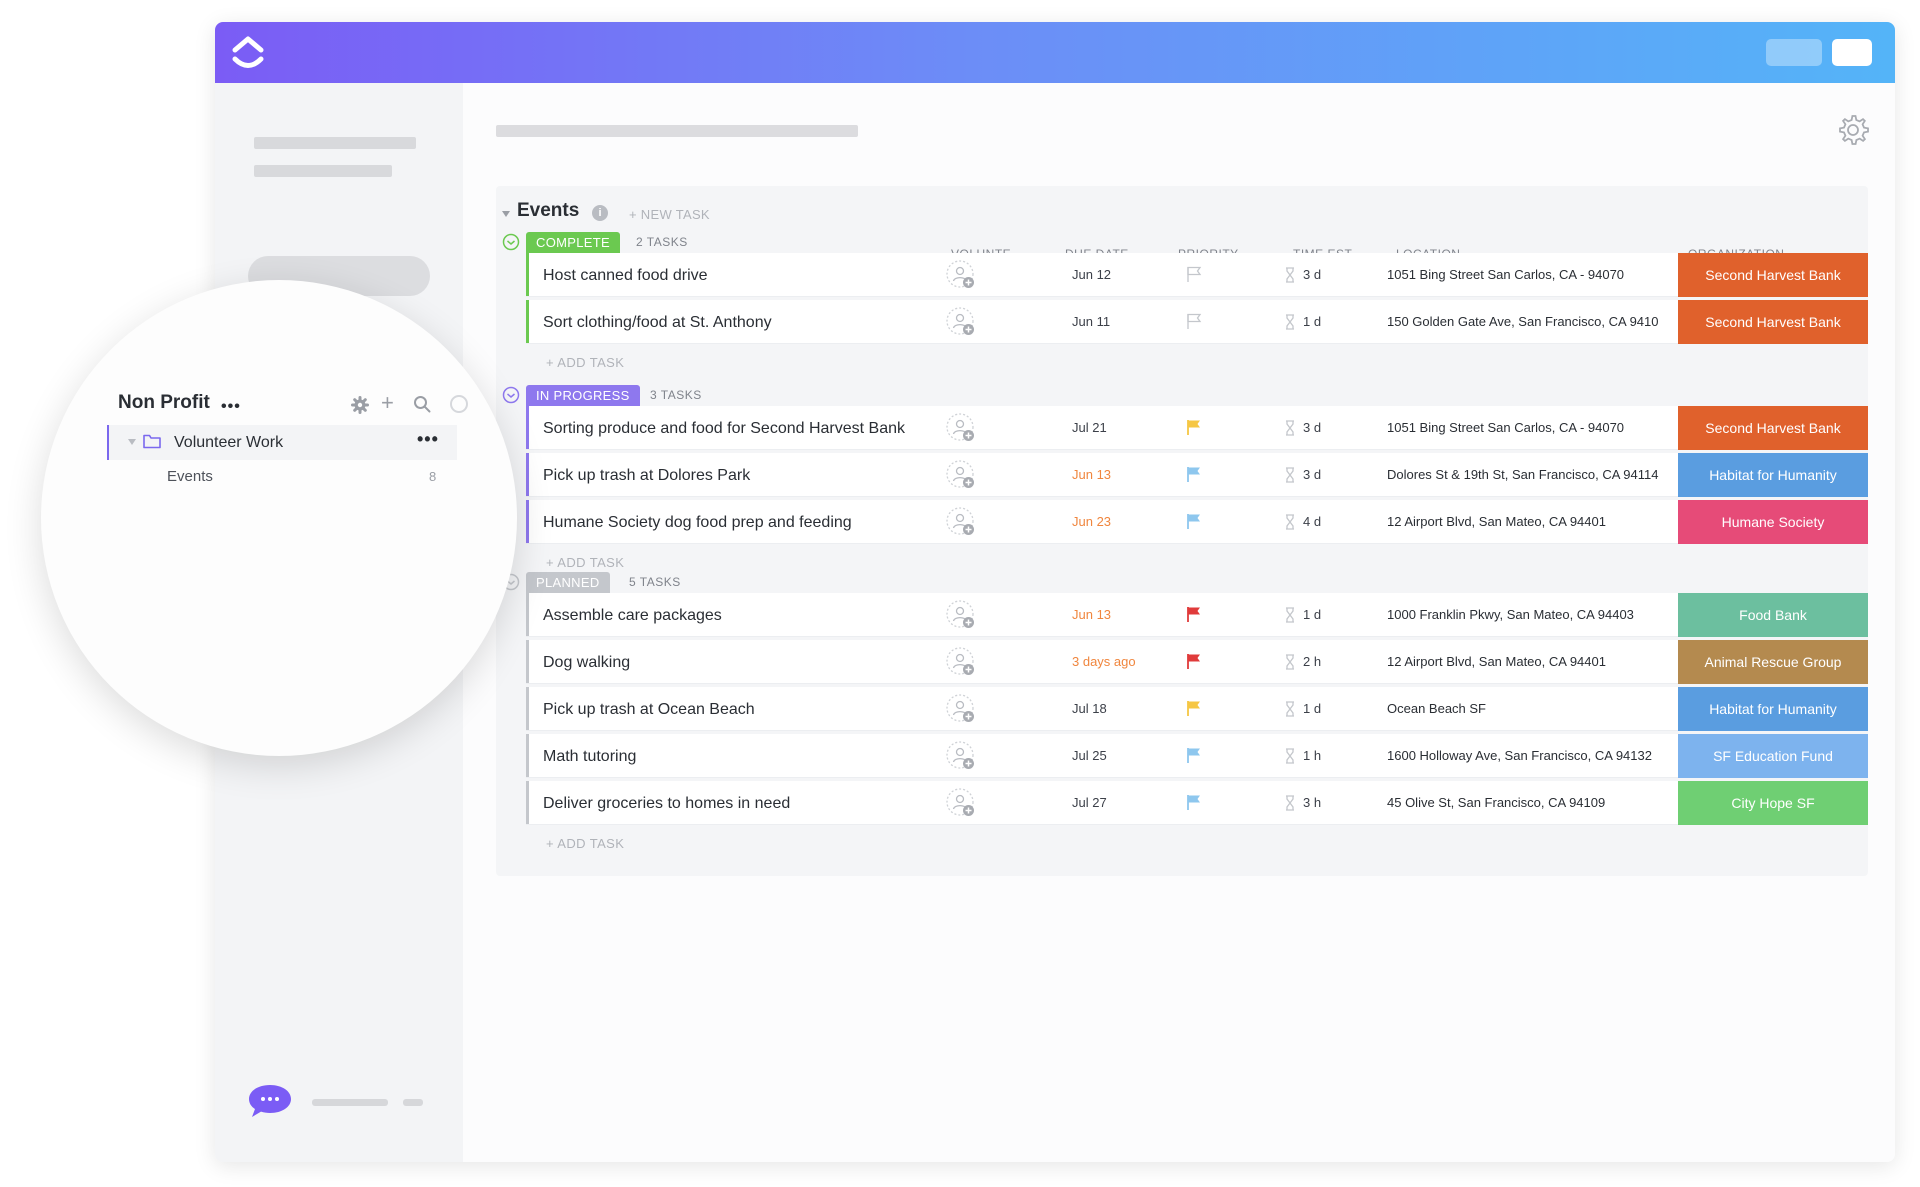 Image resolution: width=1920 pixels, height=1187 pixels. What do you see at coordinates (190, 476) in the screenshot?
I see `sidebar-list-events: Events` at bounding box center [190, 476].